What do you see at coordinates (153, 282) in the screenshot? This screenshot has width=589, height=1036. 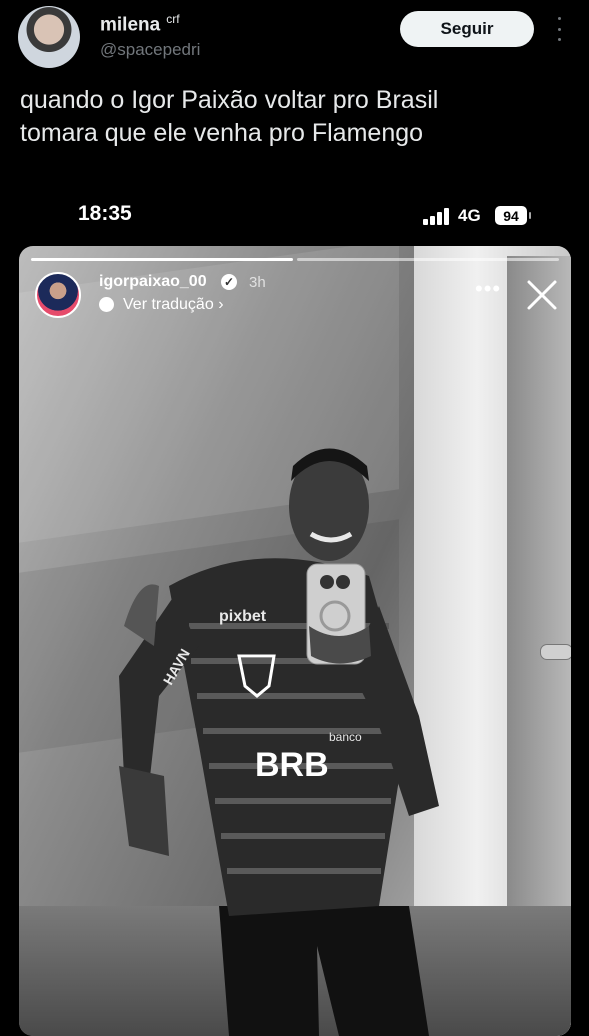 I see `story-username: igorpaixao_00` at bounding box center [153, 282].